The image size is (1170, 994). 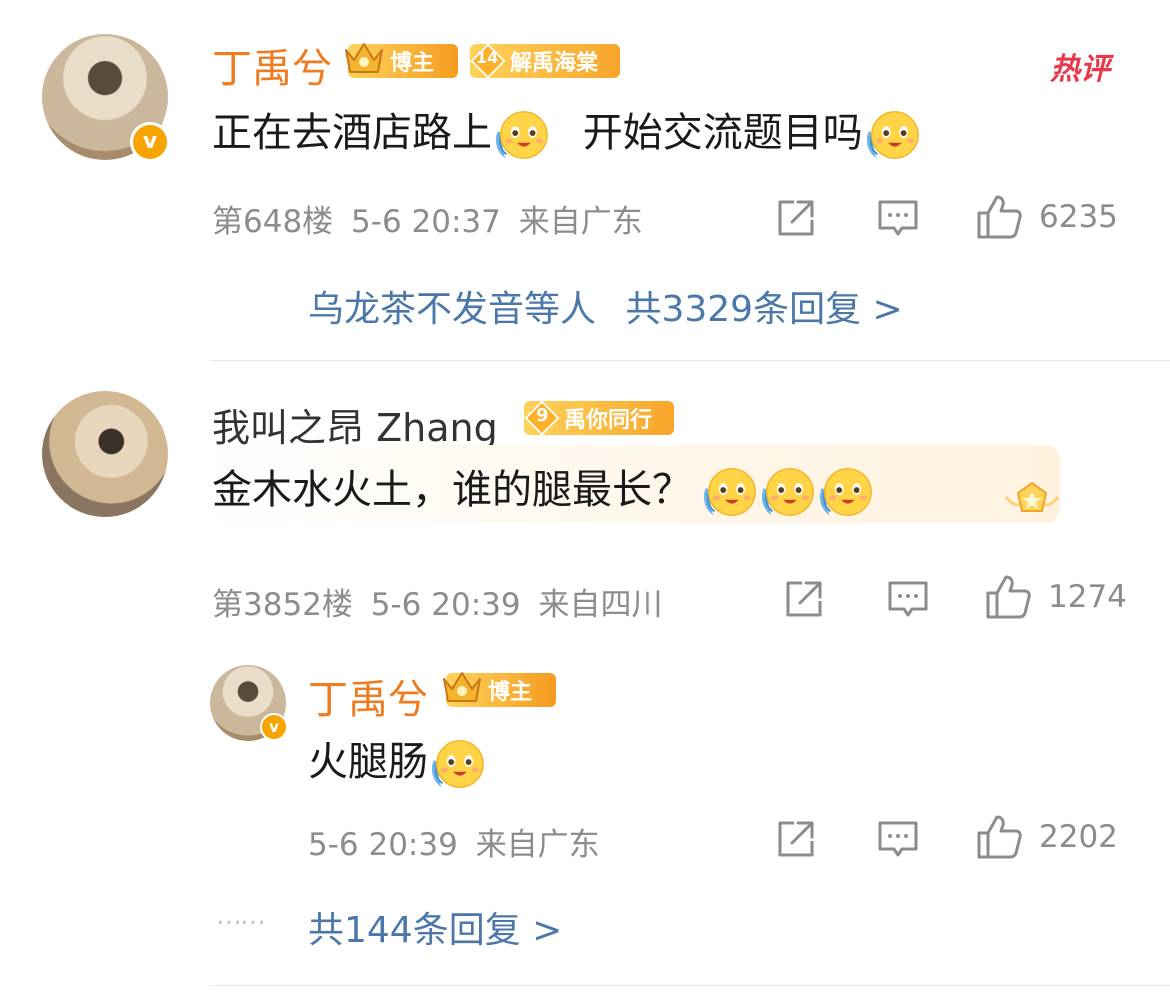 What do you see at coordinates (355, 424) in the screenshot?
I see `username: 我叫之昂 Zhang` at bounding box center [355, 424].